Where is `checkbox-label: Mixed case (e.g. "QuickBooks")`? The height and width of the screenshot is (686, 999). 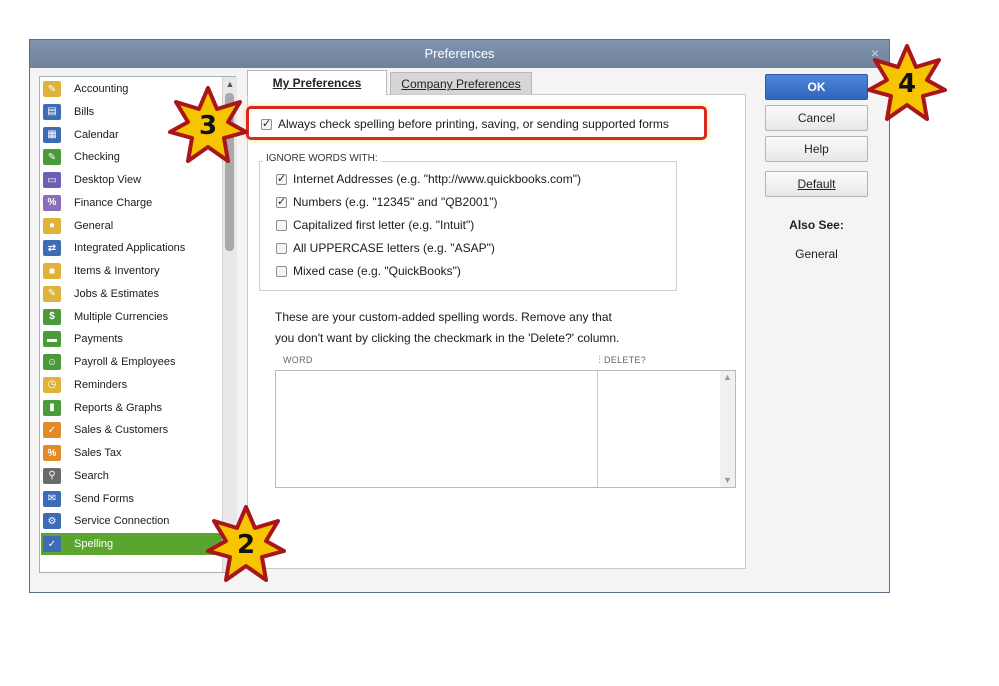
checkbox-label: Mixed case (e.g. "QuickBooks") is located at coordinates (377, 271).